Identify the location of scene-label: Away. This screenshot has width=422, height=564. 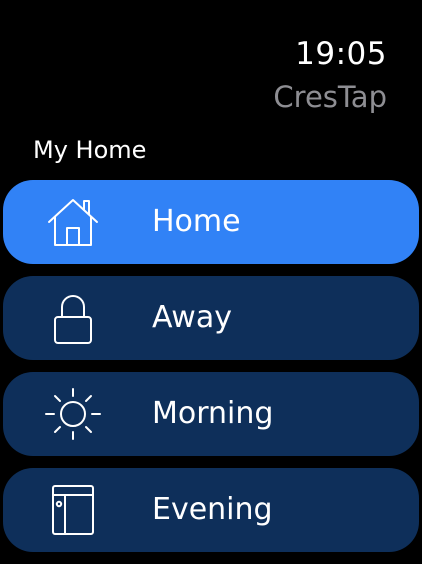
(192, 317).